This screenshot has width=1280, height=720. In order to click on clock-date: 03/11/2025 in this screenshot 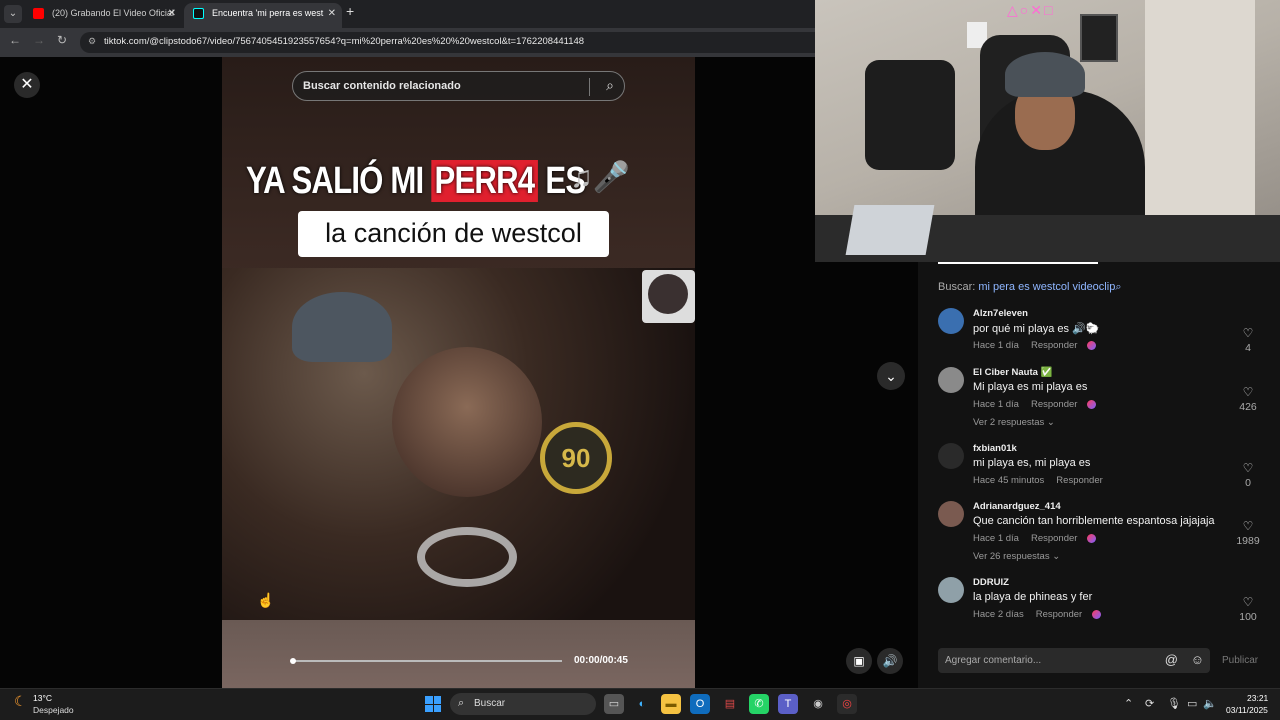, I will do `click(1247, 710)`.